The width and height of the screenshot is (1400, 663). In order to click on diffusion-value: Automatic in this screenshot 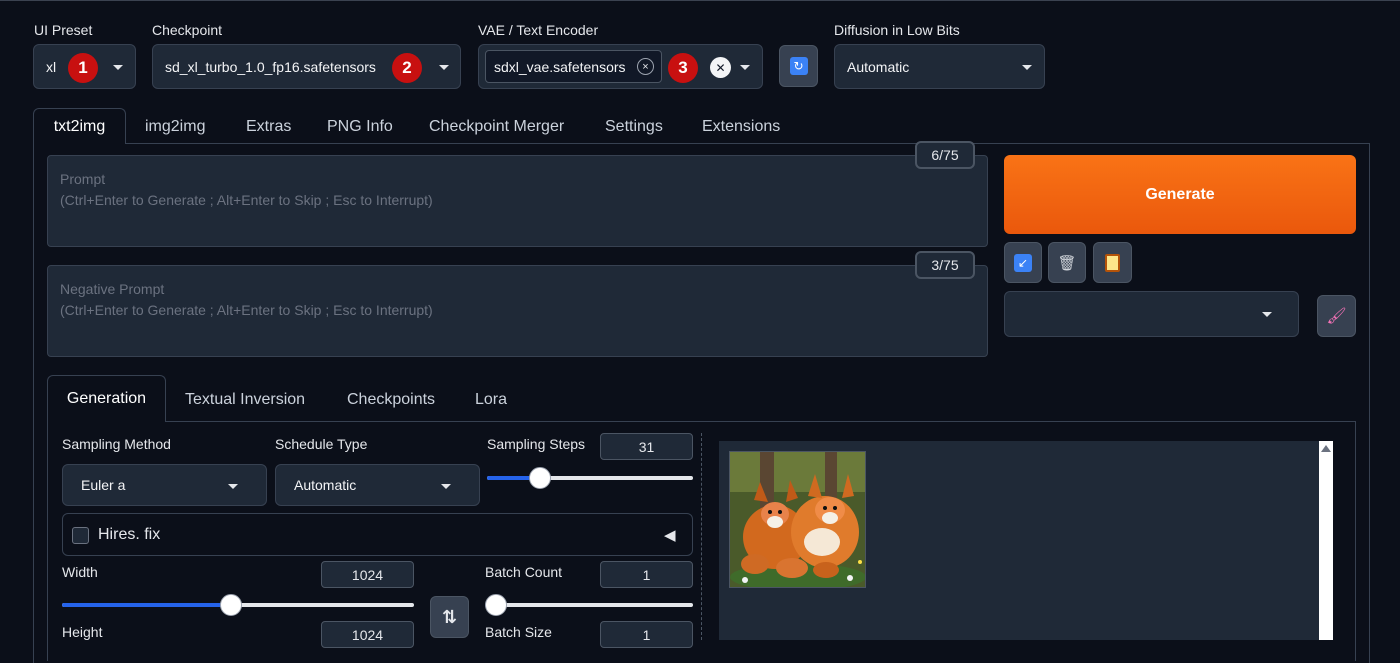, I will do `click(878, 66)`.